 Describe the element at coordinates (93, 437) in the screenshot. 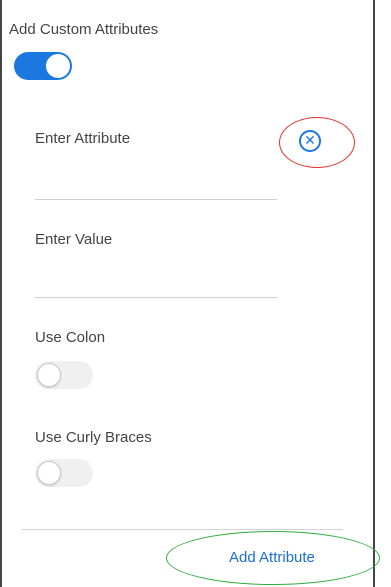

I see `use-curly-braces-label: Use Curly Braces` at that location.